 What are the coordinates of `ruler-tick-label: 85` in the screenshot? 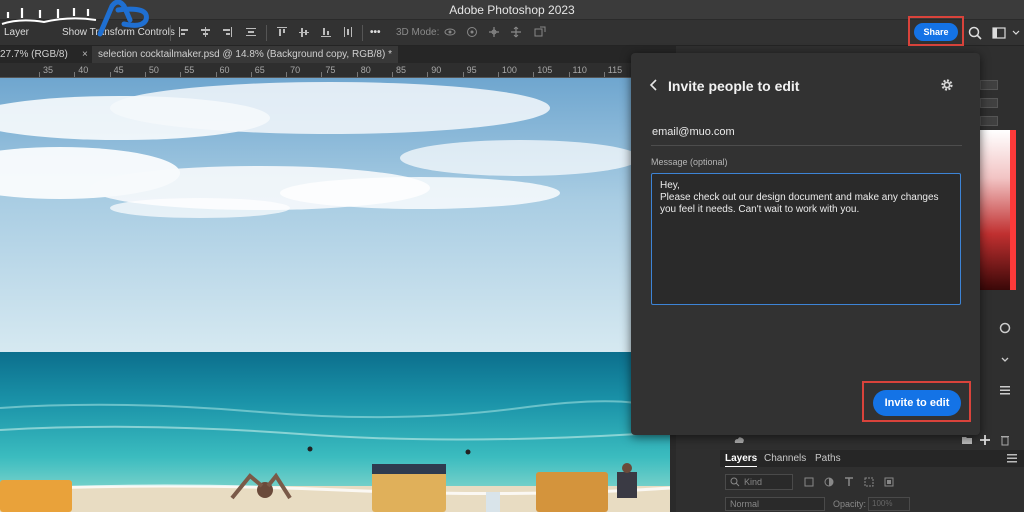 It's located at (401, 70).